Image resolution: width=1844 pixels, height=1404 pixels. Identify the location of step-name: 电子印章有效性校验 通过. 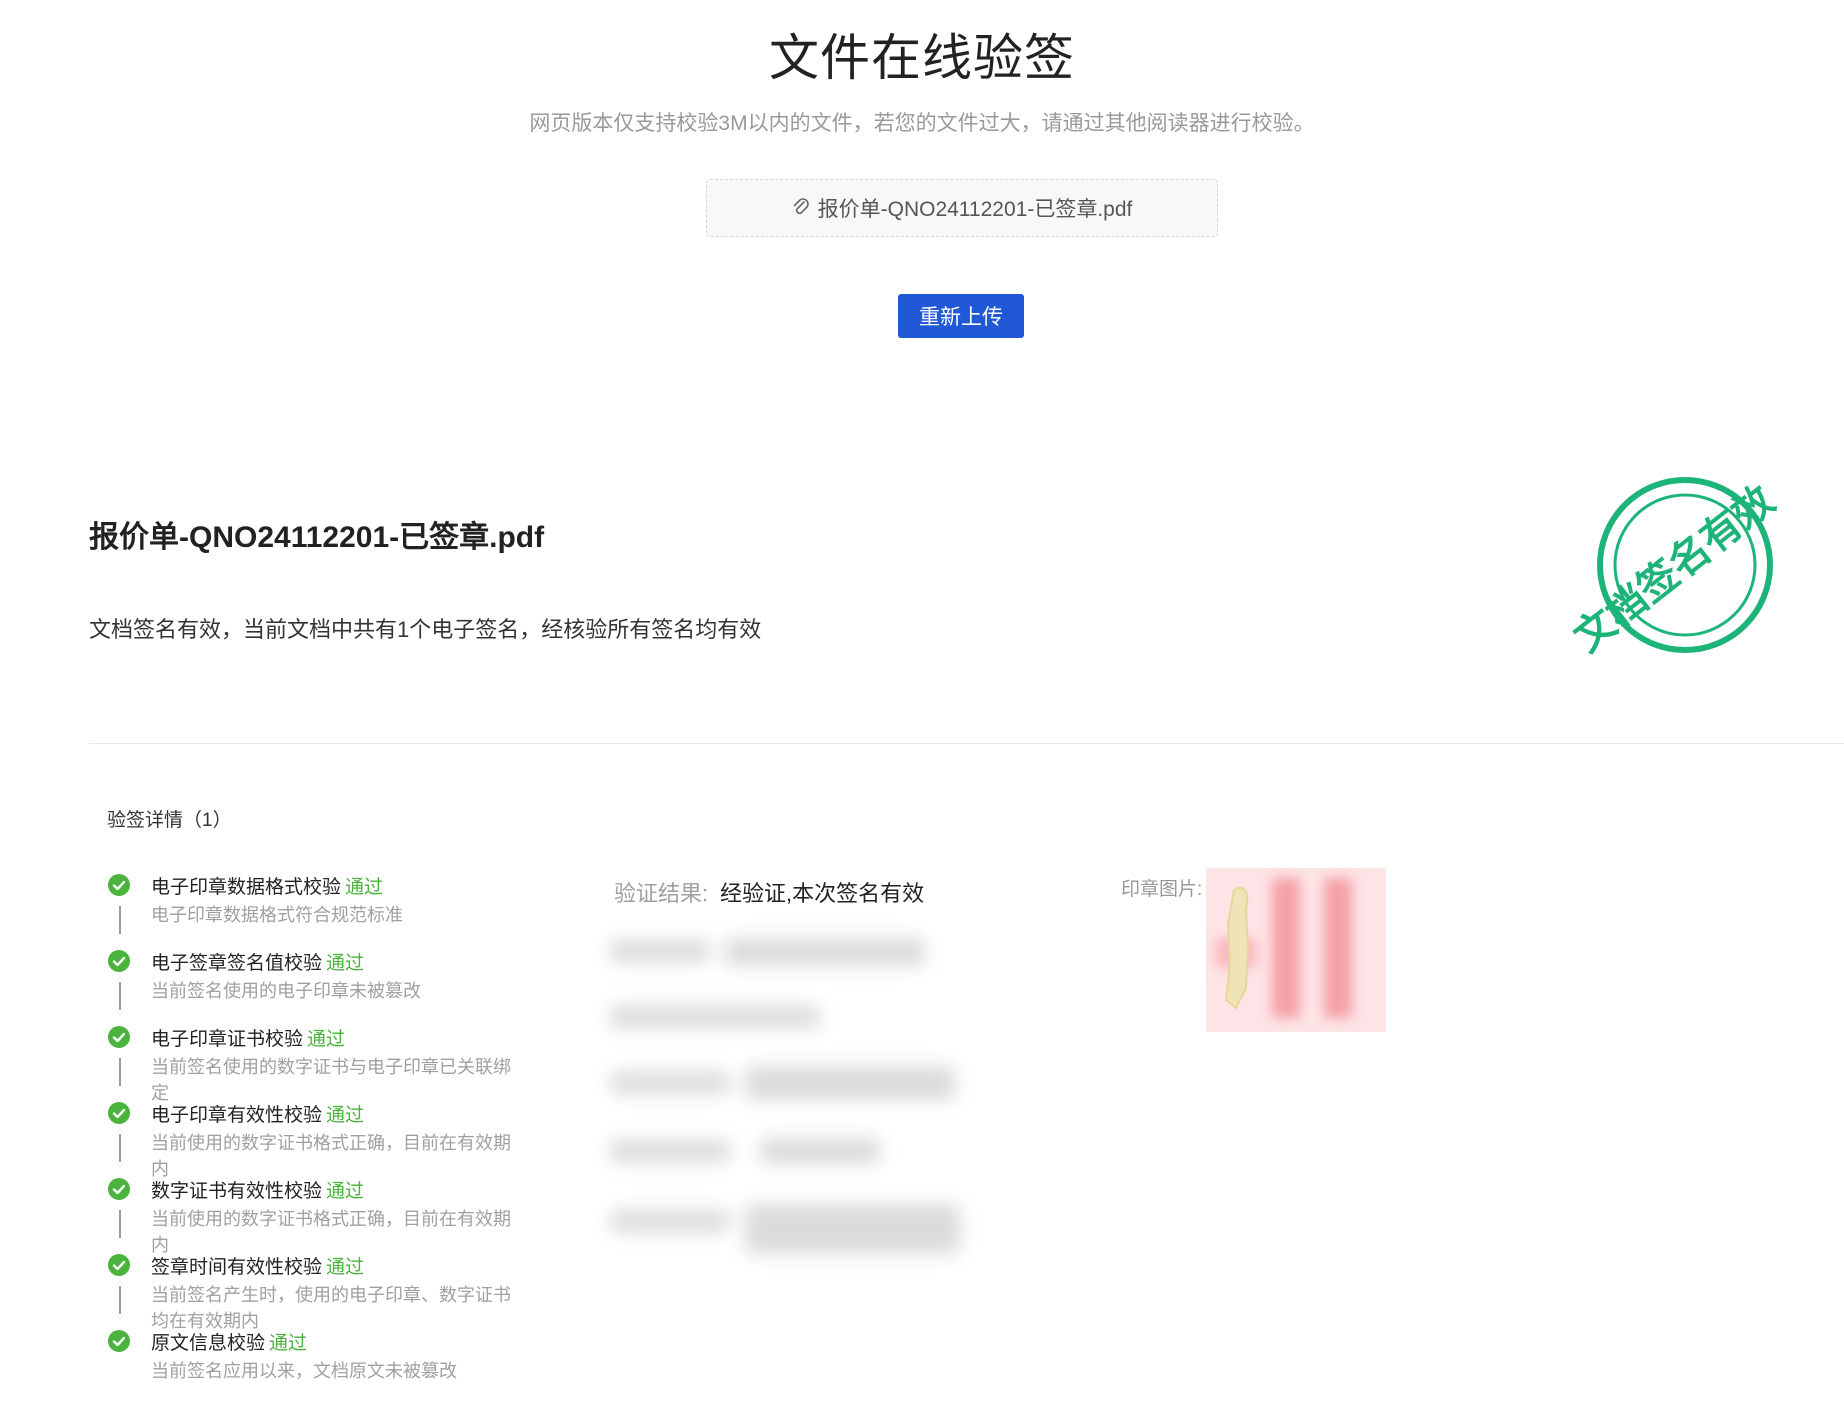
(258, 1115).